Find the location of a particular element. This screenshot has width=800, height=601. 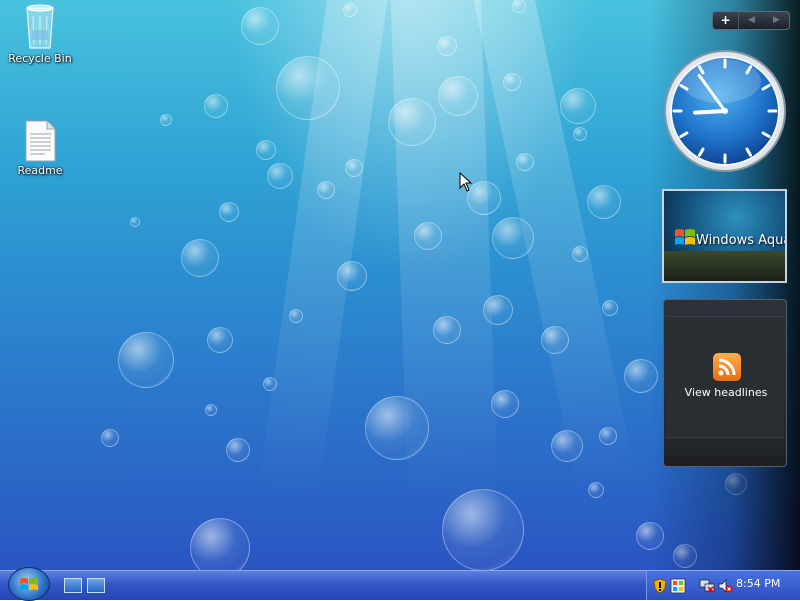

windows-update-icon is located at coordinates (678, 586).